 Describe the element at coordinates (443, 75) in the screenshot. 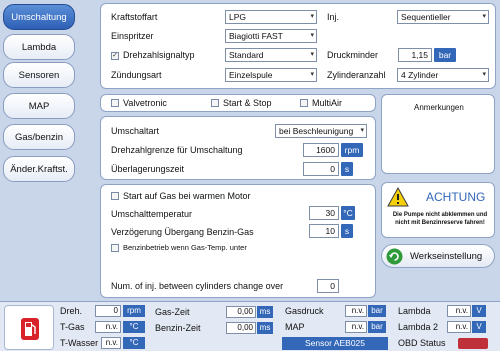

I see `zylinder-select: 4 Zylinder ▾` at that location.